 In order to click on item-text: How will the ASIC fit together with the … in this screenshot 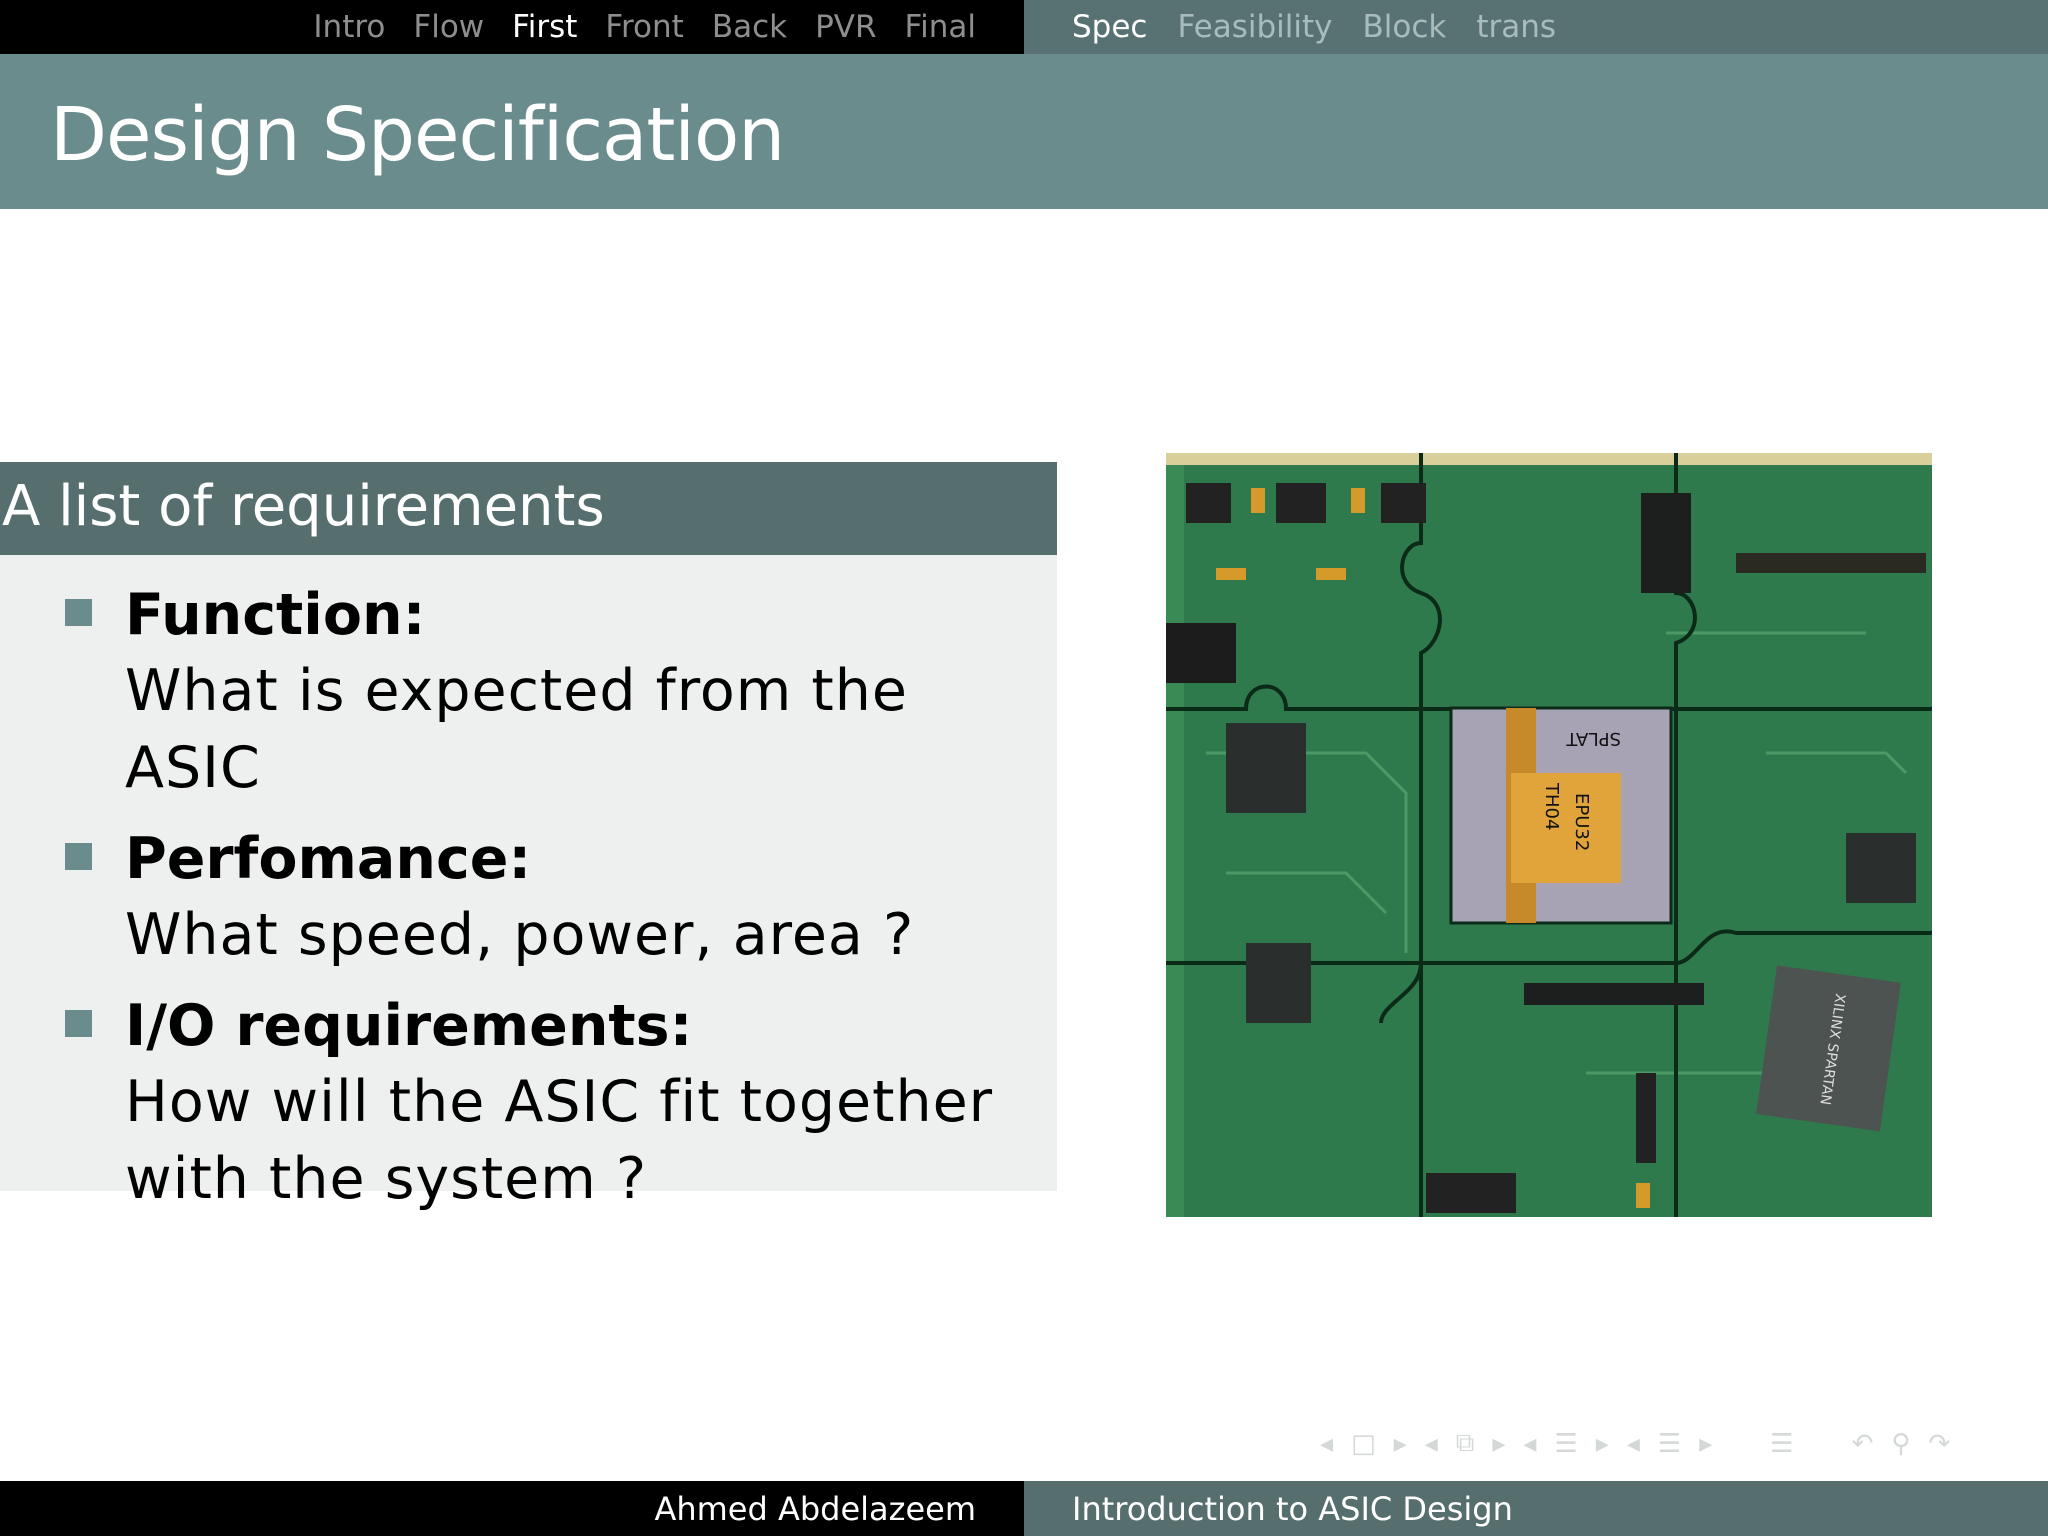, I will do `click(559, 1140)`.